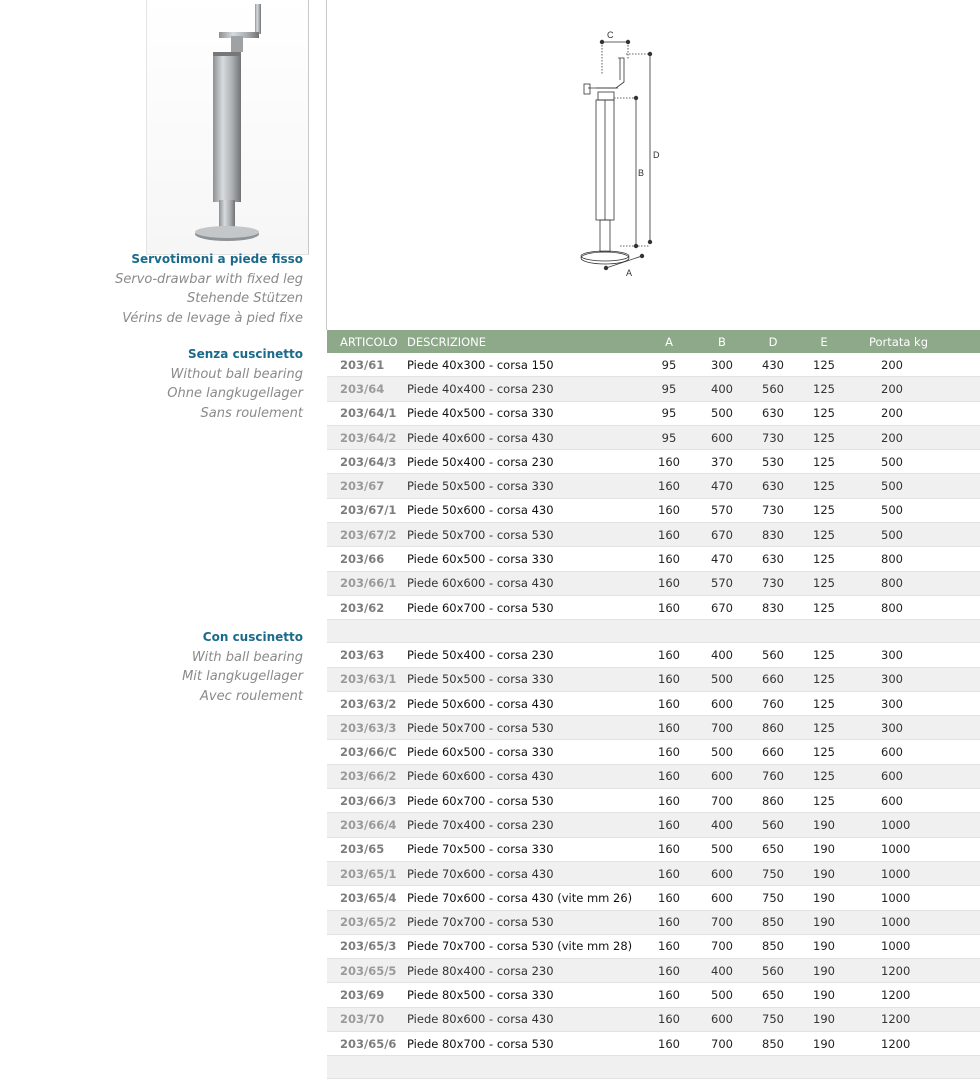 The image size is (980, 1079). What do you see at coordinates (523, 898) in the screenshot?
I see `cell-descrizione: Piede 70x600 - corsa 430 (vite mm 26)` at bounding box center [523, 898].